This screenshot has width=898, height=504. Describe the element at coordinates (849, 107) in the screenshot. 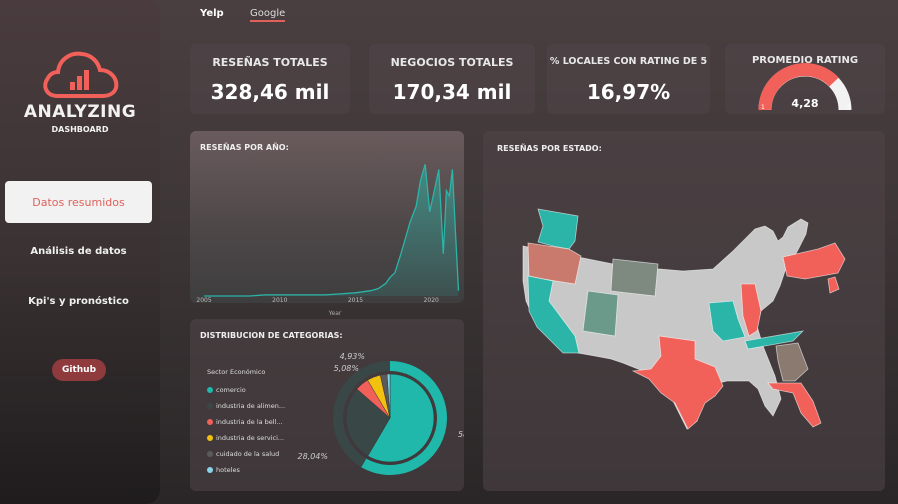

I see `gauge-max: 5` at that location.